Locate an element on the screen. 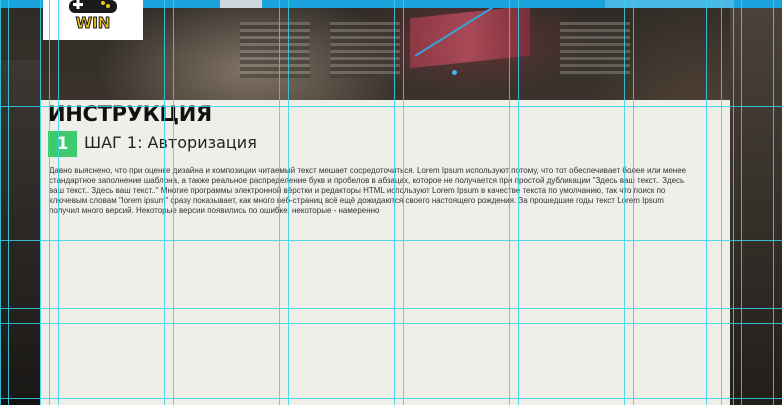  nav-button is located at coordinates (669, 4).